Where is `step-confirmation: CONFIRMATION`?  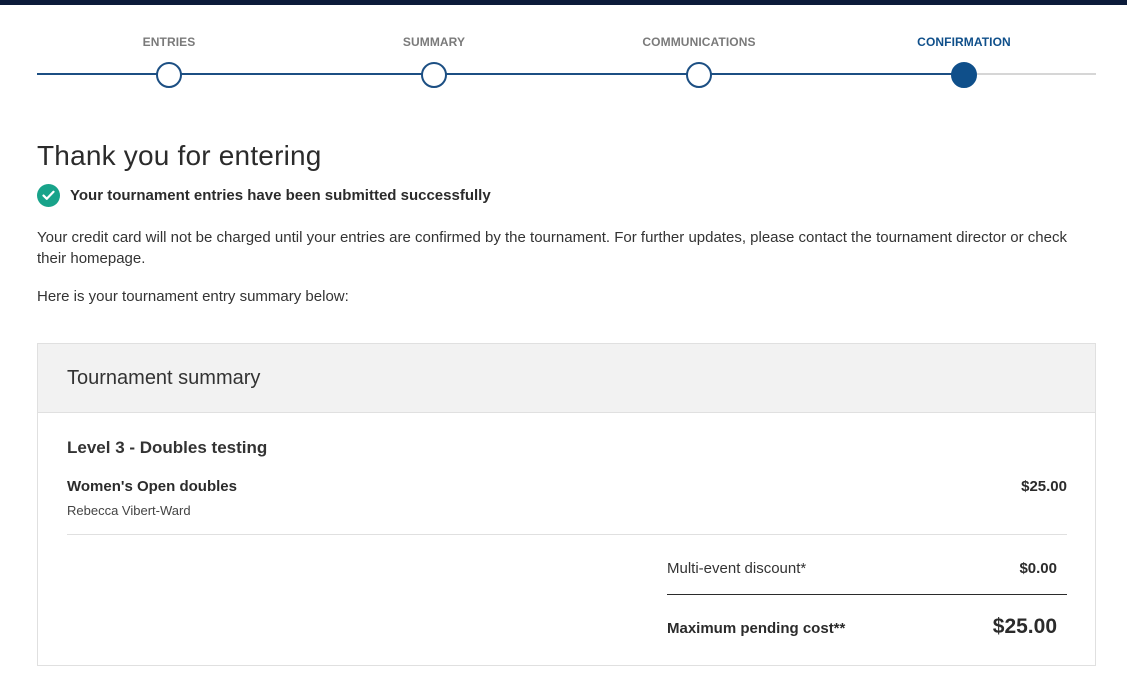 step-confirmation: CONFIRMATION is located at coordinates (964, 59).